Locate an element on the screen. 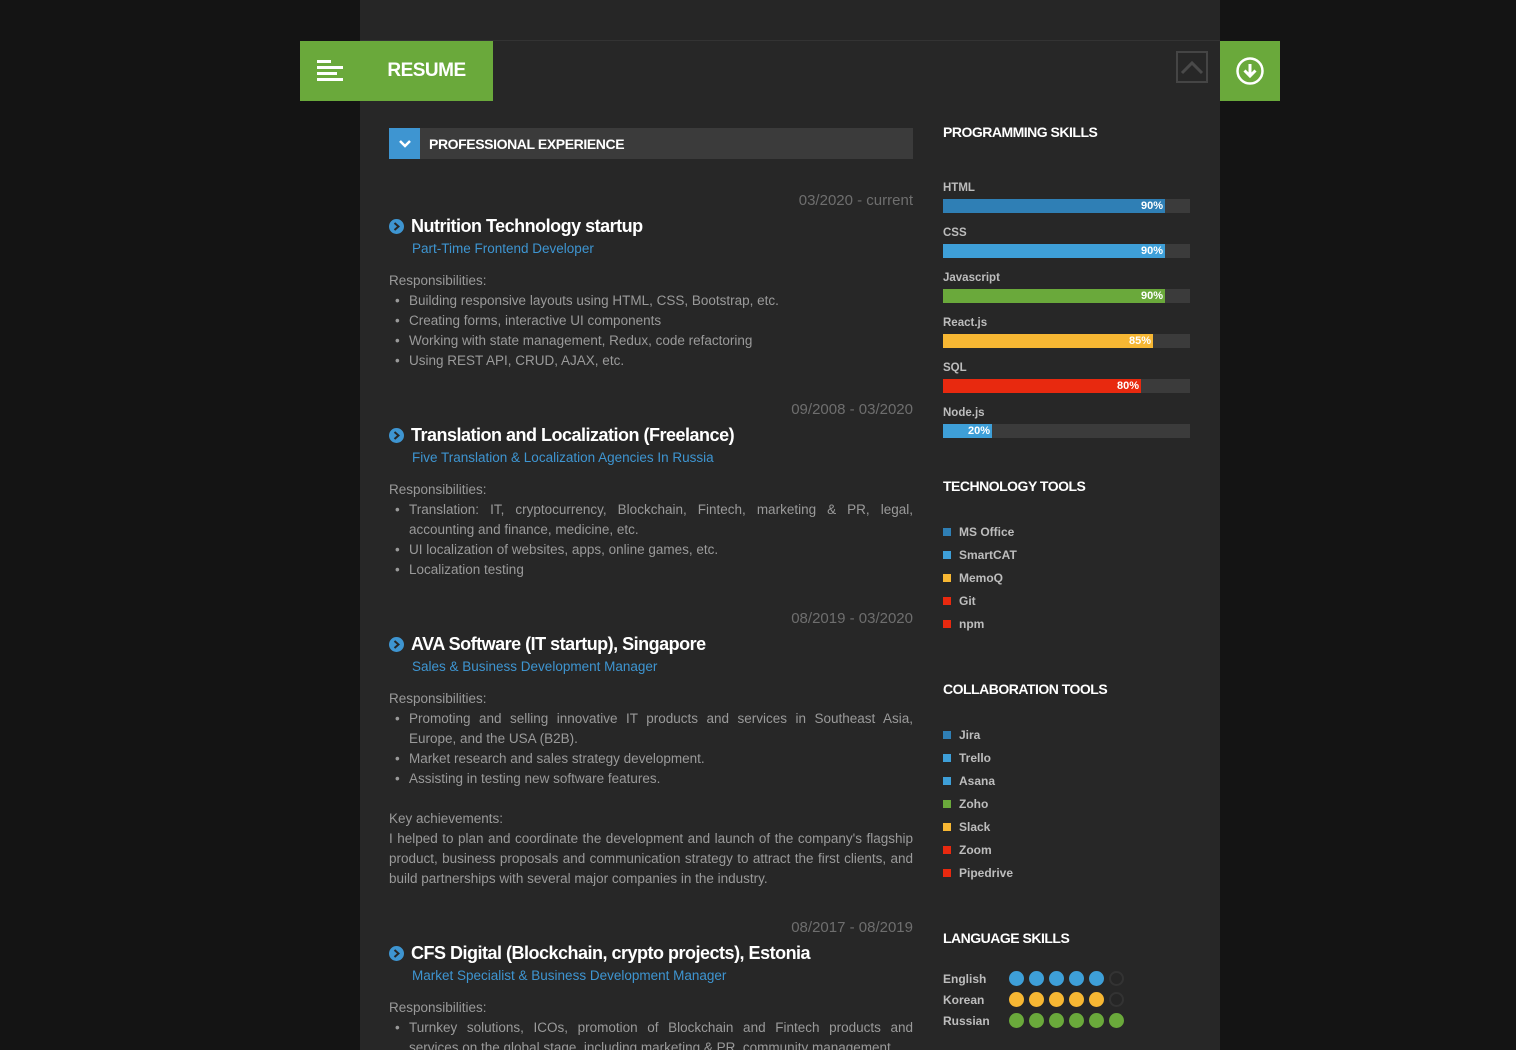 Image resolution: width=1516 pixels, height=1050 pixels. download-button is located at coordinates (1250, 71).